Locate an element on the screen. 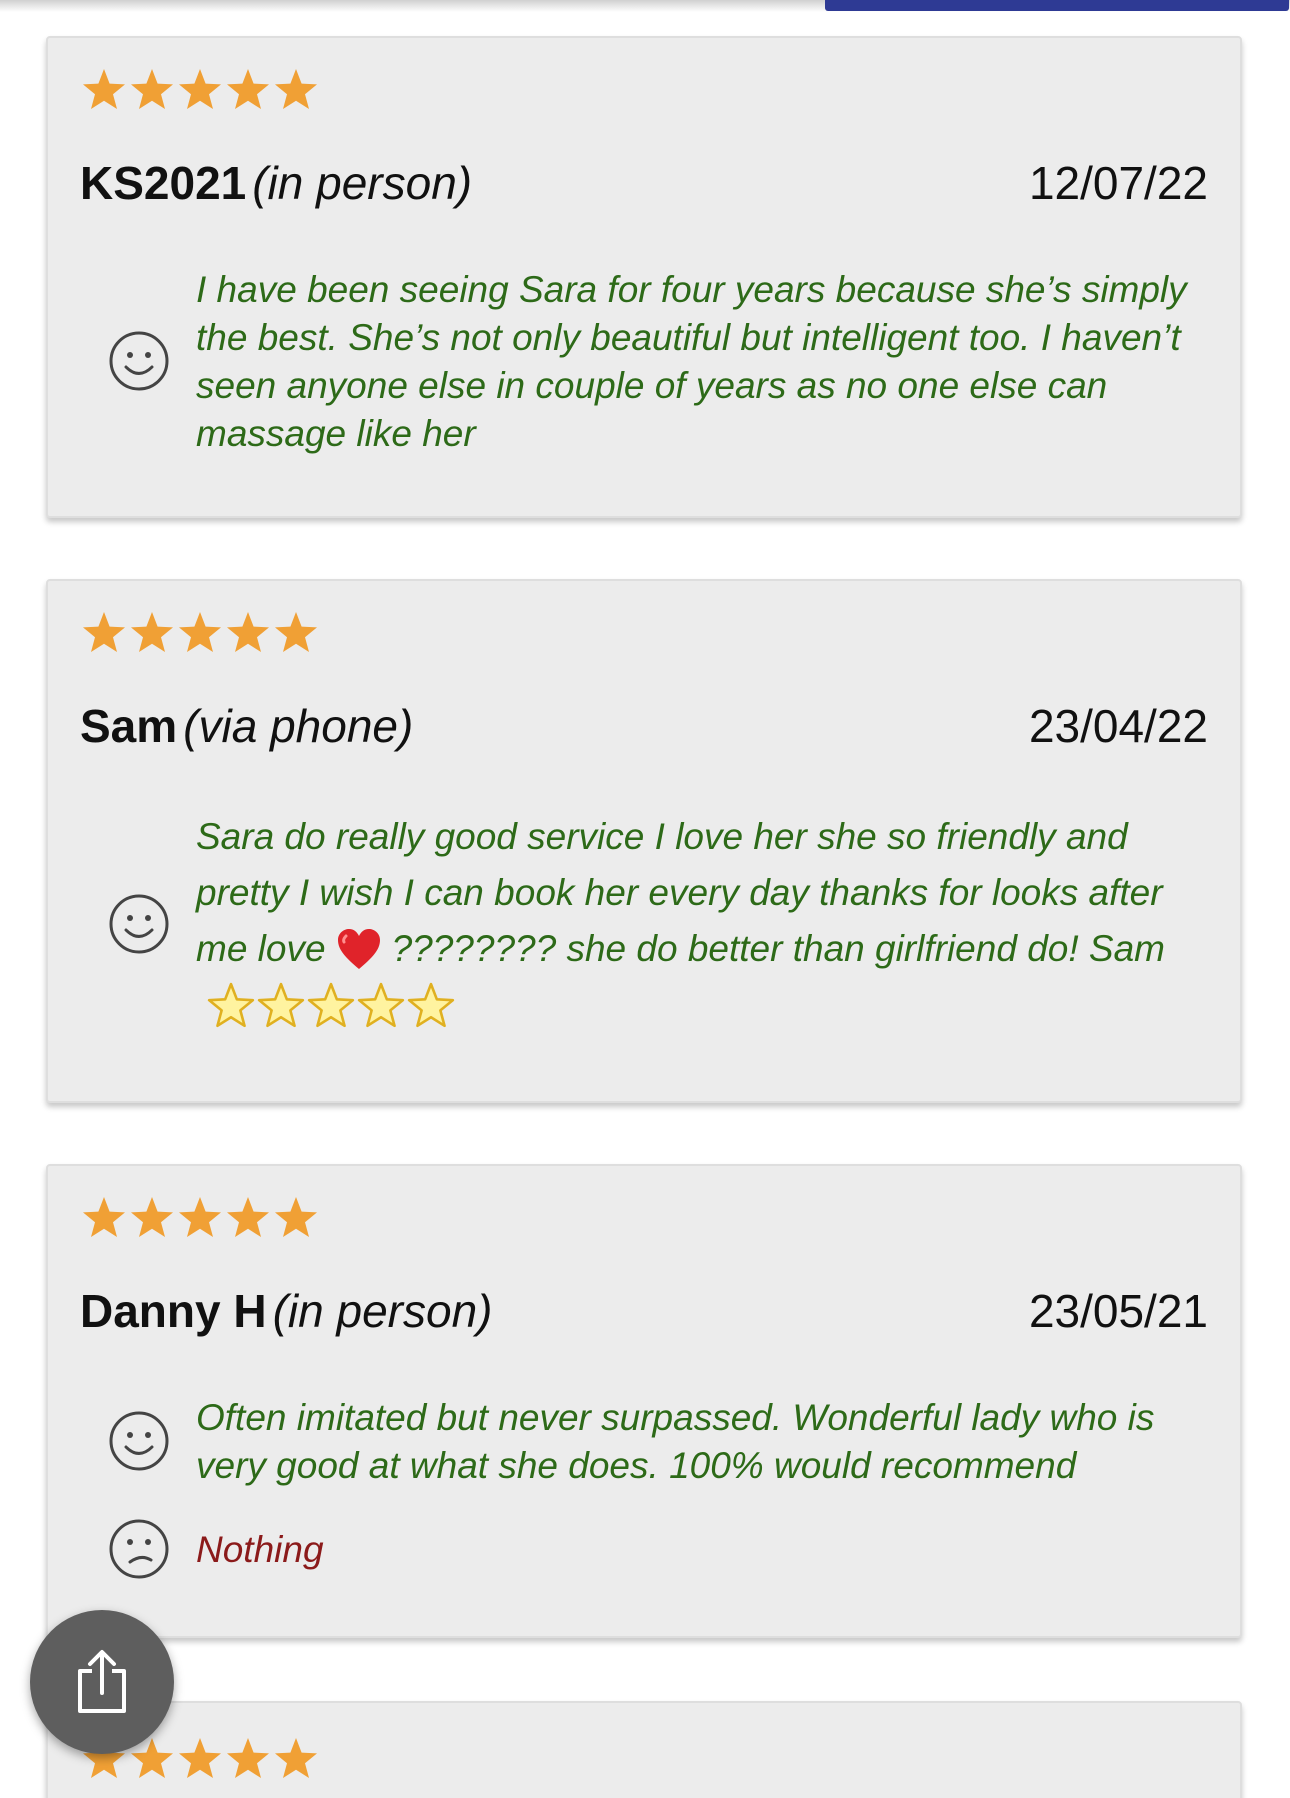 This screenshot has width=1290, height=1798. emoji-stars is located at coordinates (331, 1014).